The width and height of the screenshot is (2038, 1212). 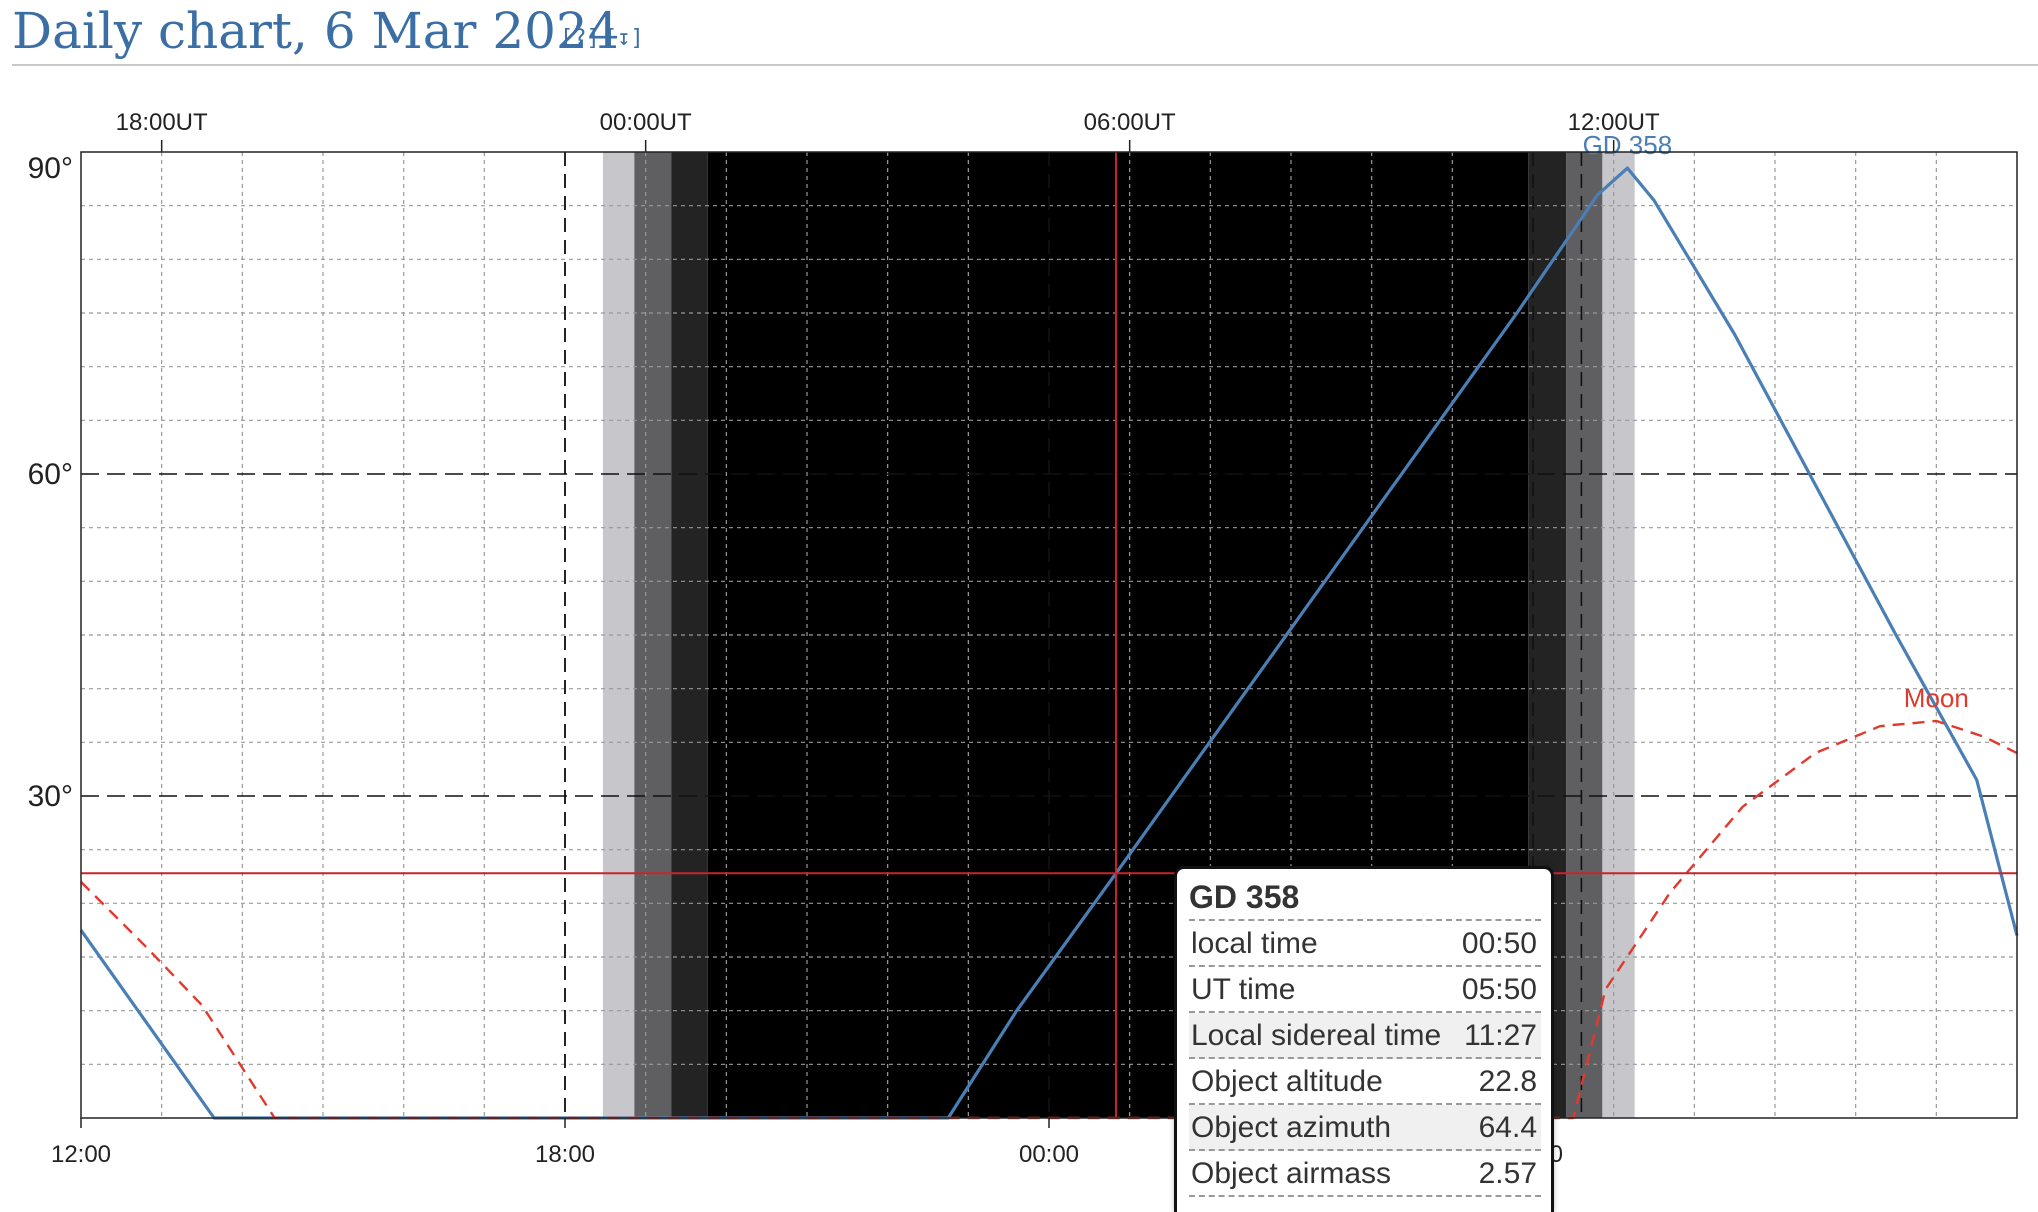 What do you see at coordinates (1365, 990) in the screenshot?
I see `tooltip-row-ut-time: UT time 05:50` at bounding box center [1365, 990].